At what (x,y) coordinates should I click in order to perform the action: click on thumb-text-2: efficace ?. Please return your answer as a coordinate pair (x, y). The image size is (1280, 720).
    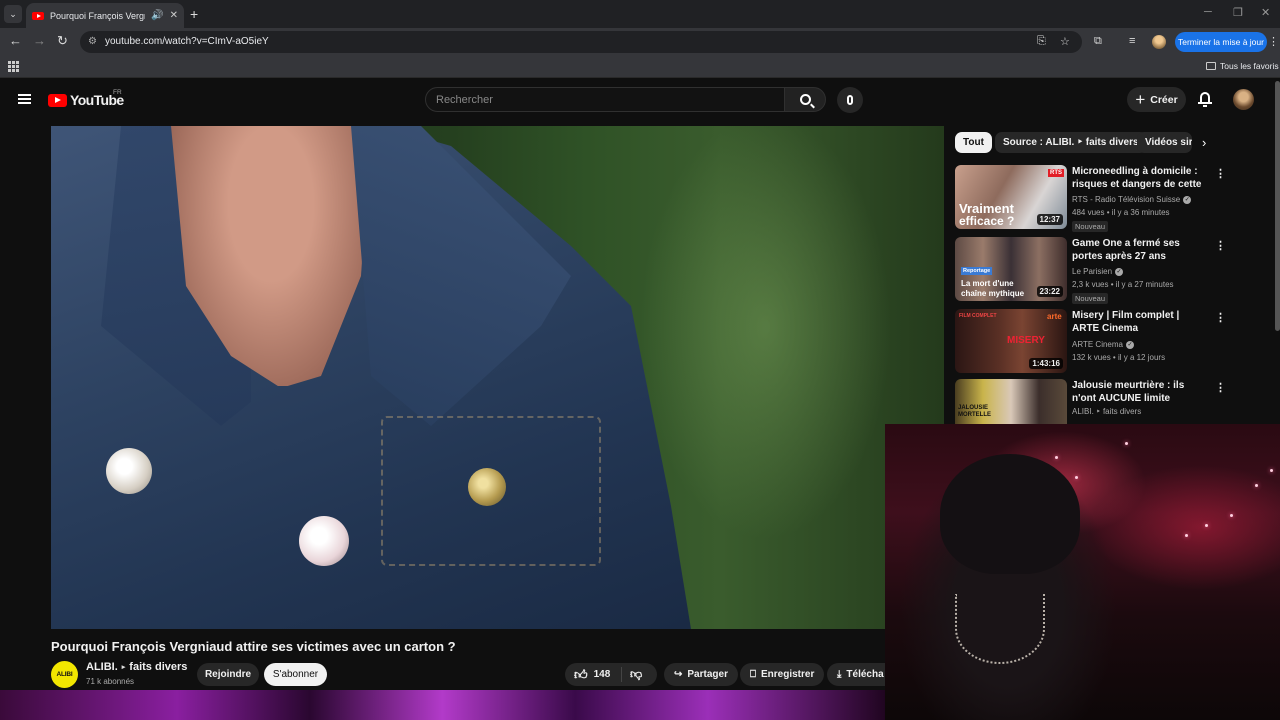
    Looking at the image, I should click on (987, 221).